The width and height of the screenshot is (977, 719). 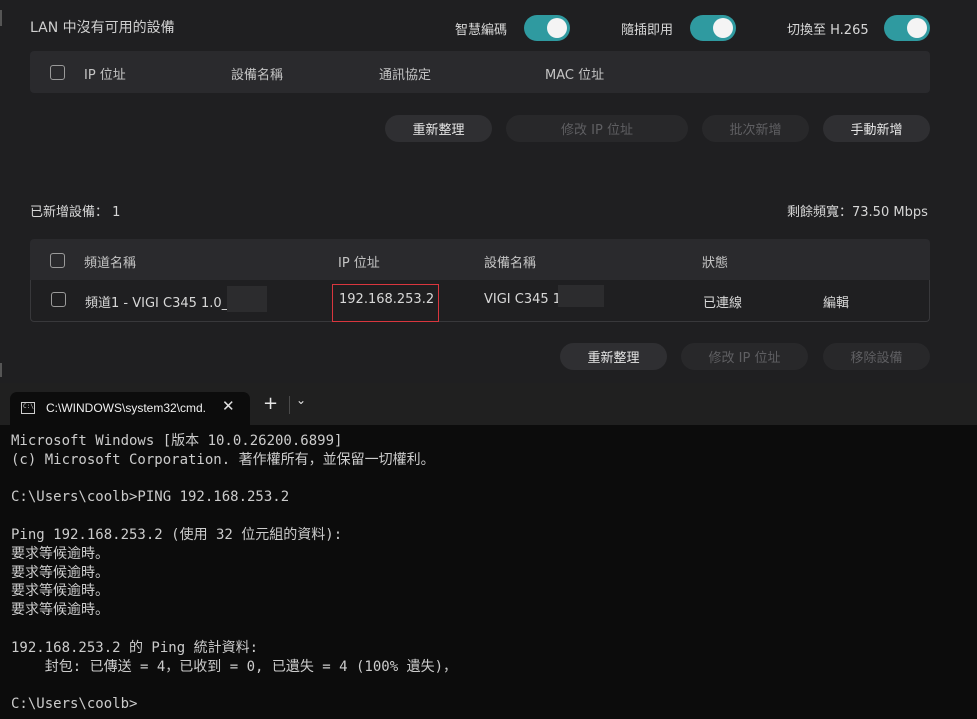 What do you see at coordinates (110, 263) in the screenshot?
I see `header-channel-name: 頻道名稱` at bounding box center [110, 263].